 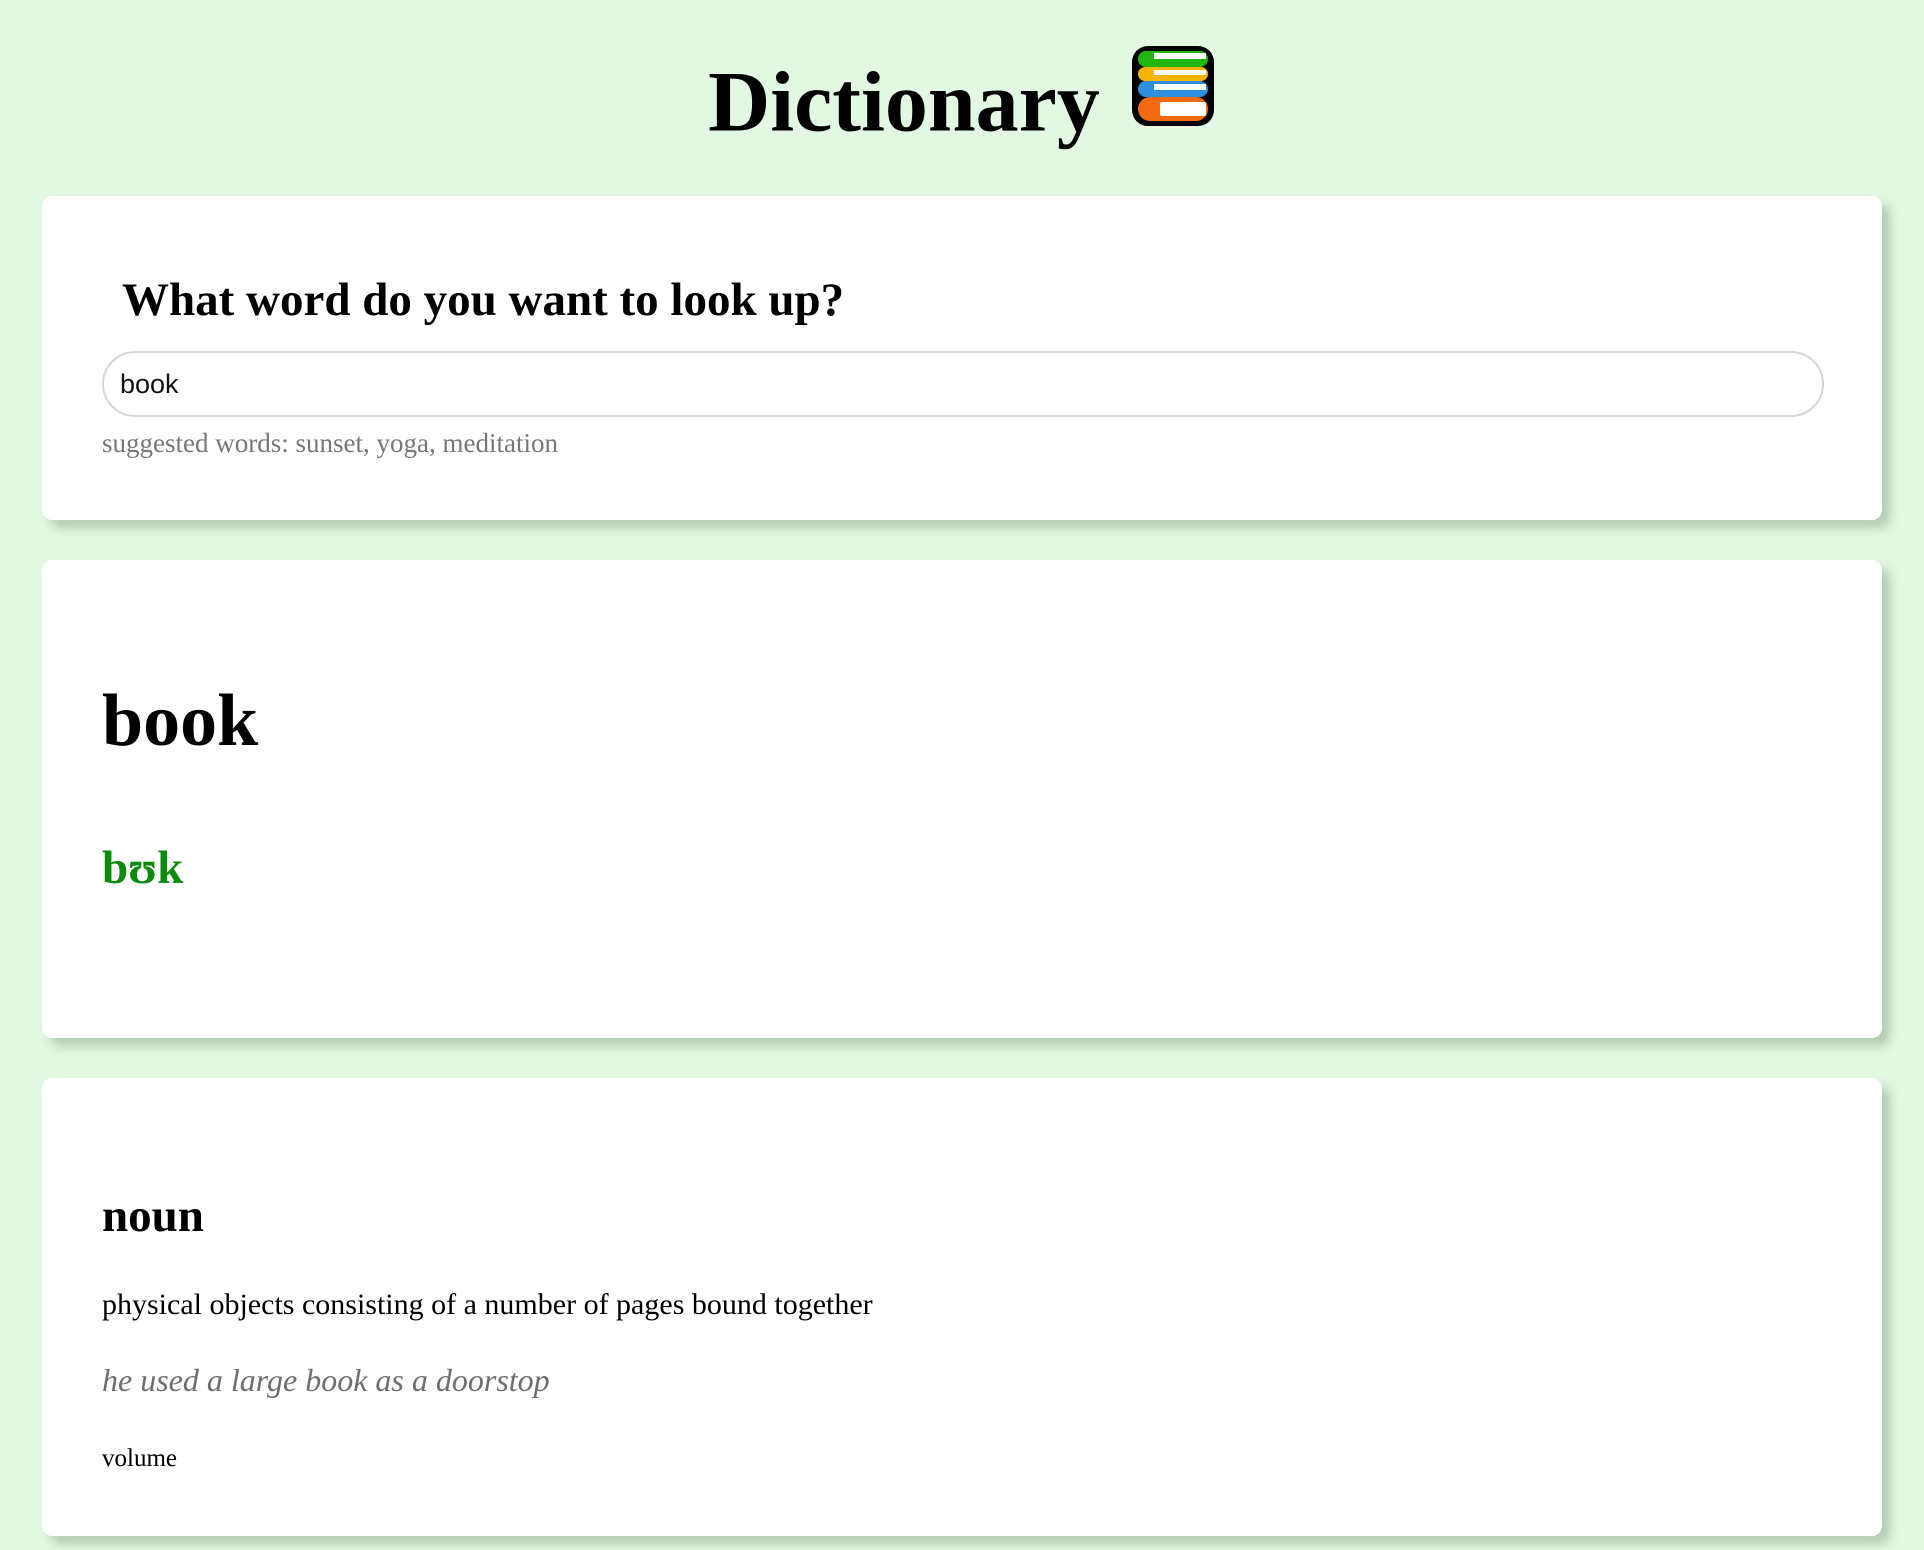 I want to click on page-title-text: Dictionary, so click(x=904, y=101).